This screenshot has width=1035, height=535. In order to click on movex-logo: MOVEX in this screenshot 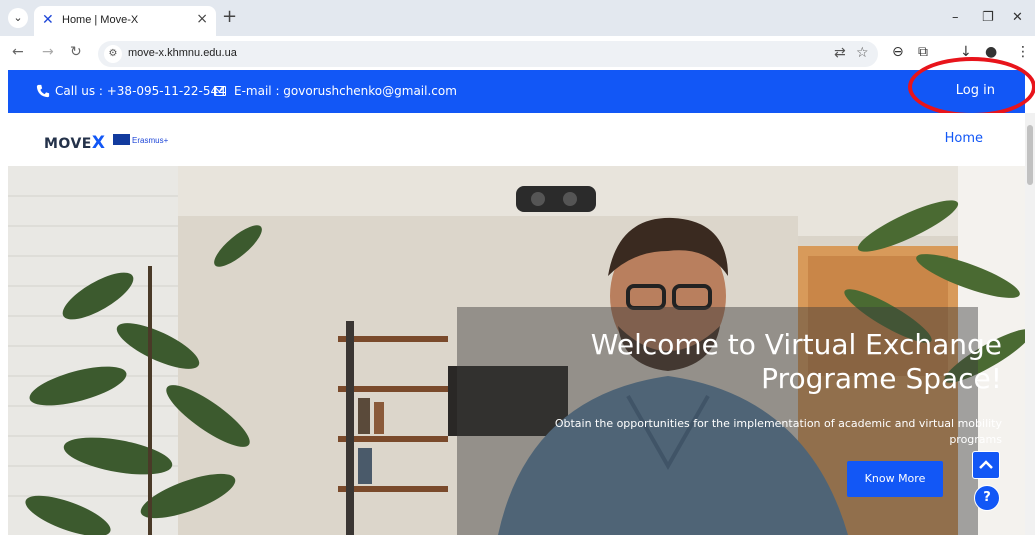, I will do `click(74, 143)`.